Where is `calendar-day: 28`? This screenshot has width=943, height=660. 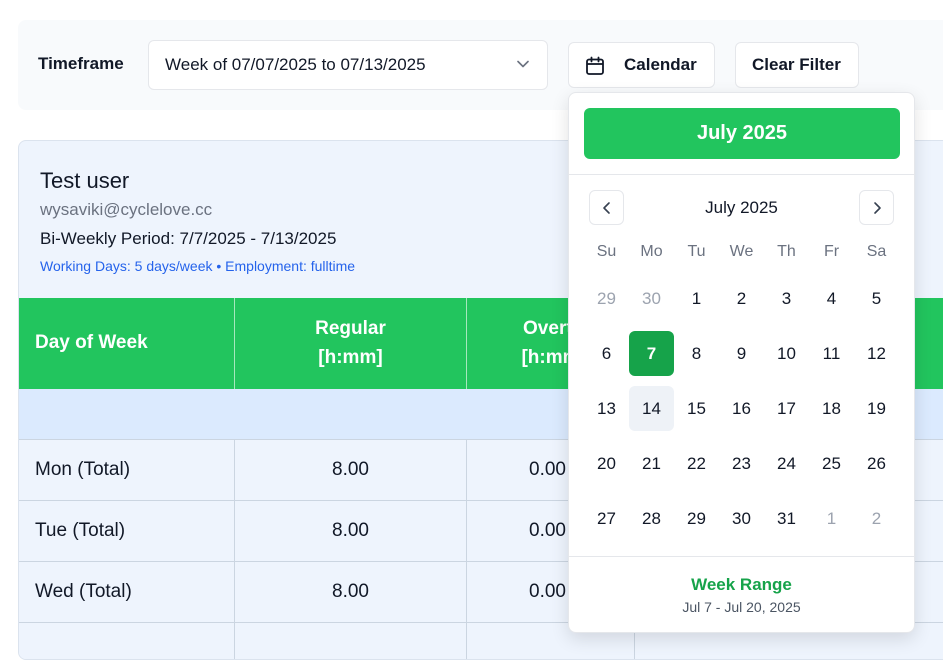
calendar-day: 28 is located at coordinates (651, 518).